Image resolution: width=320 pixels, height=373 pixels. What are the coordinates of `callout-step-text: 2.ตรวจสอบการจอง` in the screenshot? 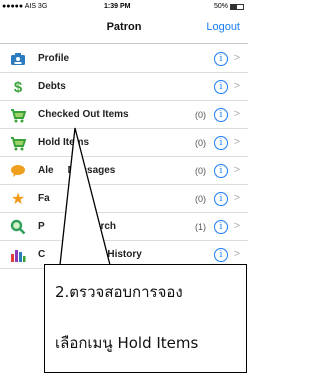 It's located at (119, 292).